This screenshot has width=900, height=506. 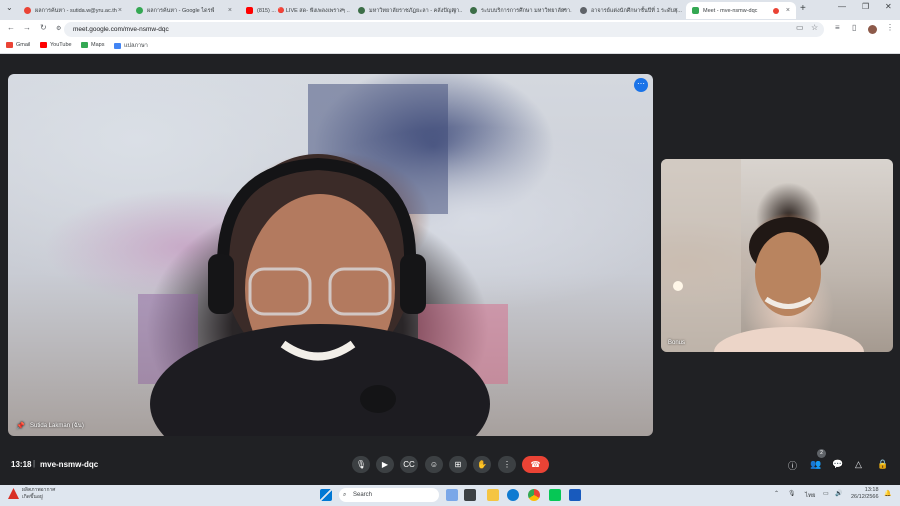 I want to click on forward-icon: →, so click(x=27, y=27).